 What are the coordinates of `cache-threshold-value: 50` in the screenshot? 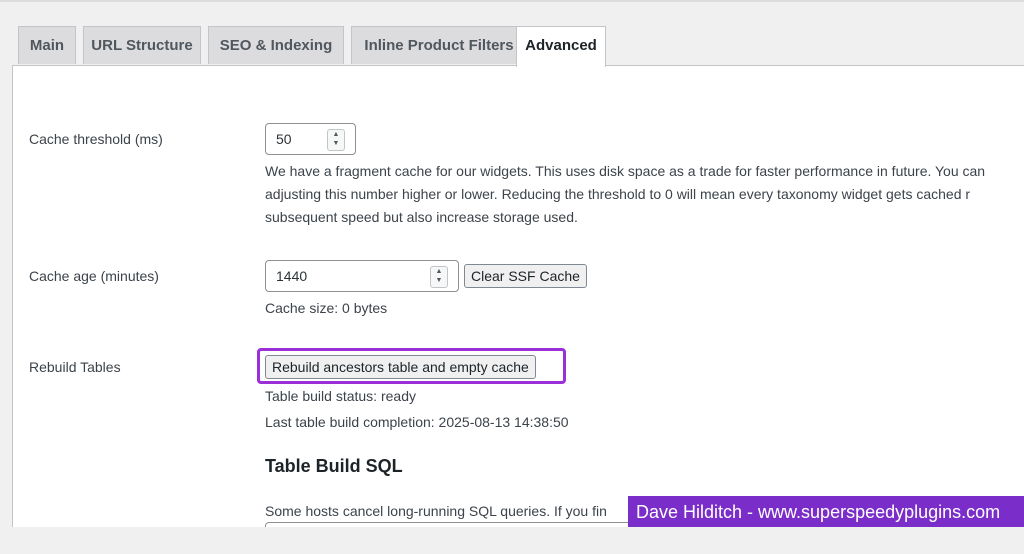 It's located at (284, 139).